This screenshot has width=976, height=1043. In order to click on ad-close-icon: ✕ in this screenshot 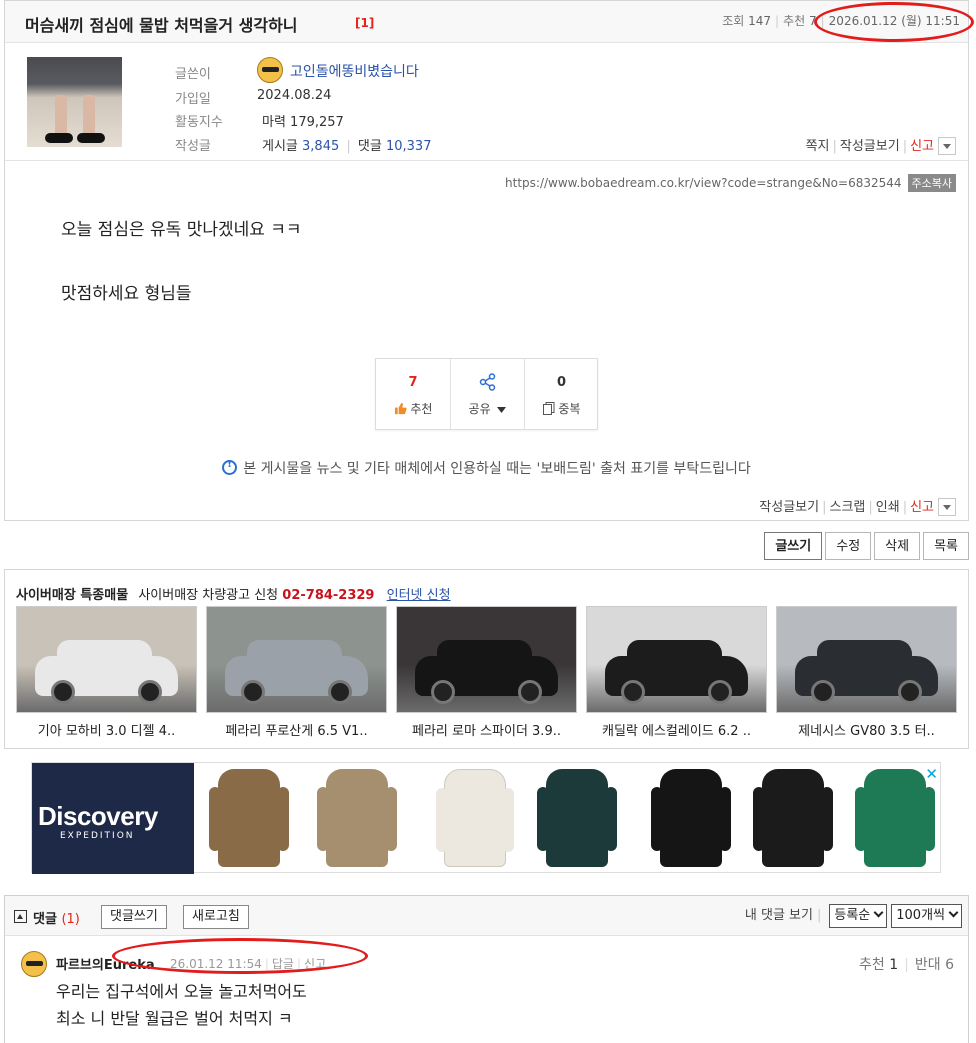, I will do `click(931, 774)`.